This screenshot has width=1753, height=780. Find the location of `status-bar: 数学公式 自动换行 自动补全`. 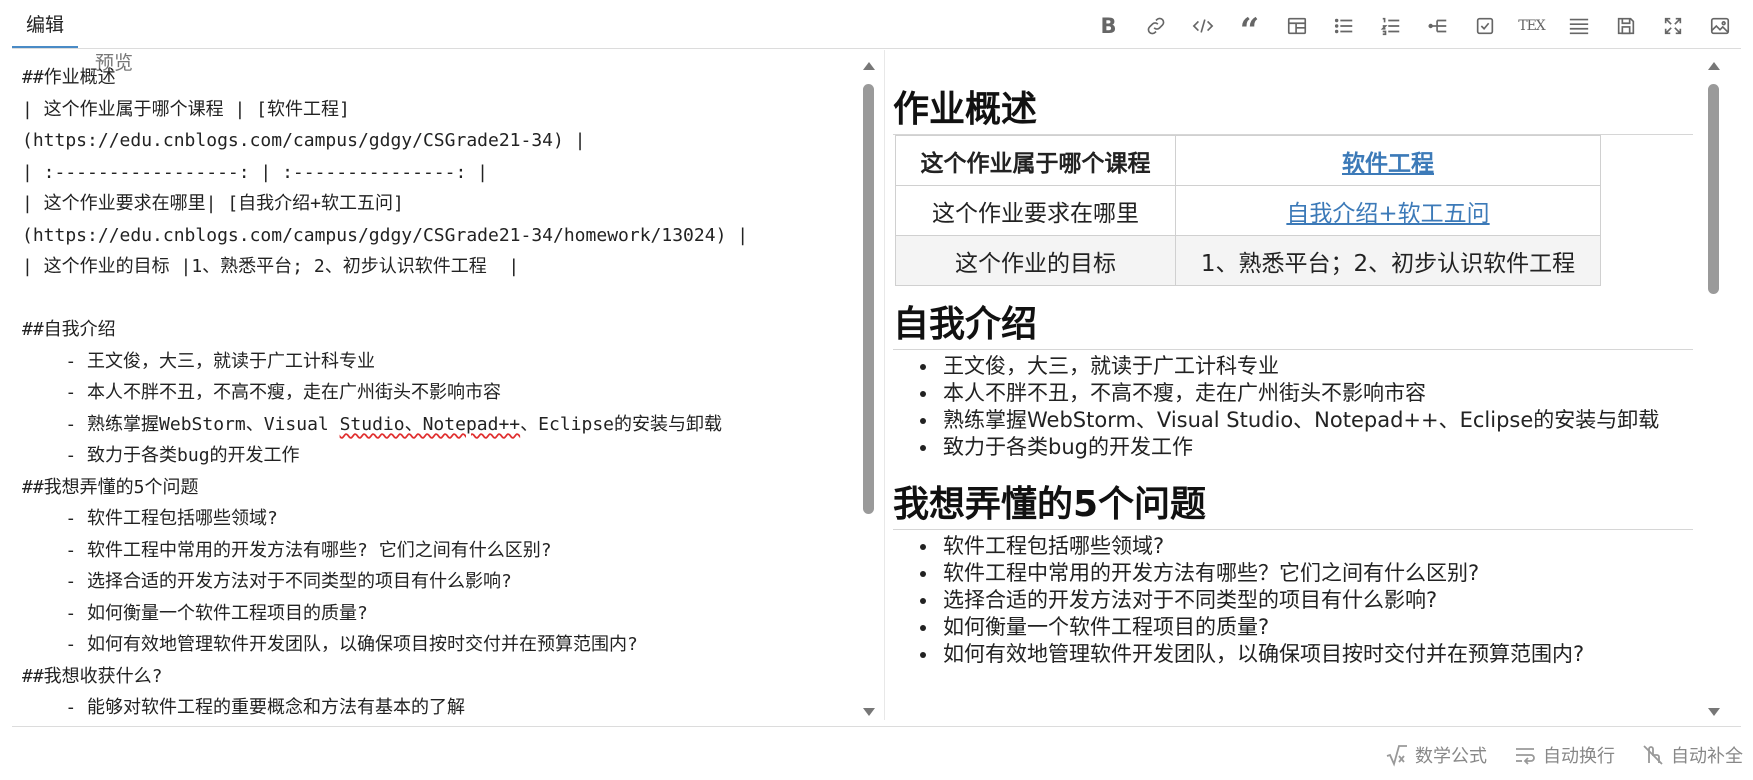

status-bar: 数学公式 自动换行 自动补全 is located at coordinates (876, 753).